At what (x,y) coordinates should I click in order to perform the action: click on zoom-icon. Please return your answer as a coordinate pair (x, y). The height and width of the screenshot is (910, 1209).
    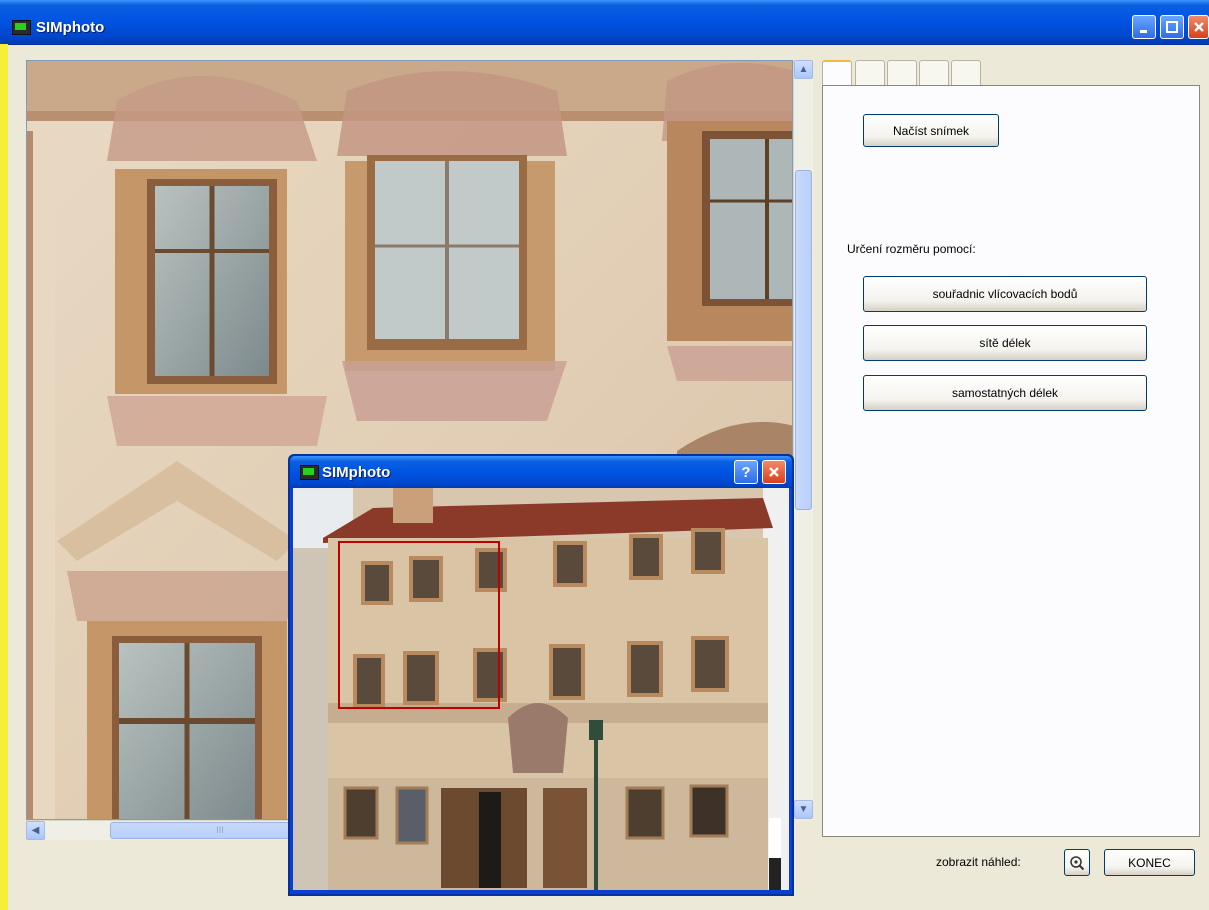
    Looking at the image, I should click on (1077, 862).